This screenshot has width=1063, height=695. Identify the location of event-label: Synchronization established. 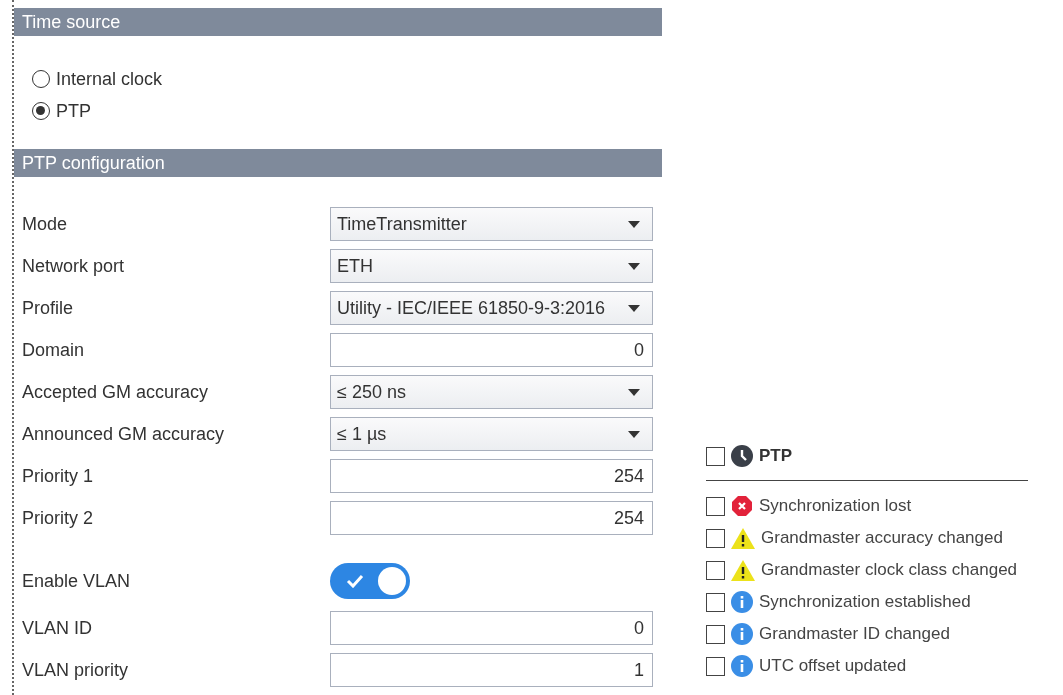
(865, 602).